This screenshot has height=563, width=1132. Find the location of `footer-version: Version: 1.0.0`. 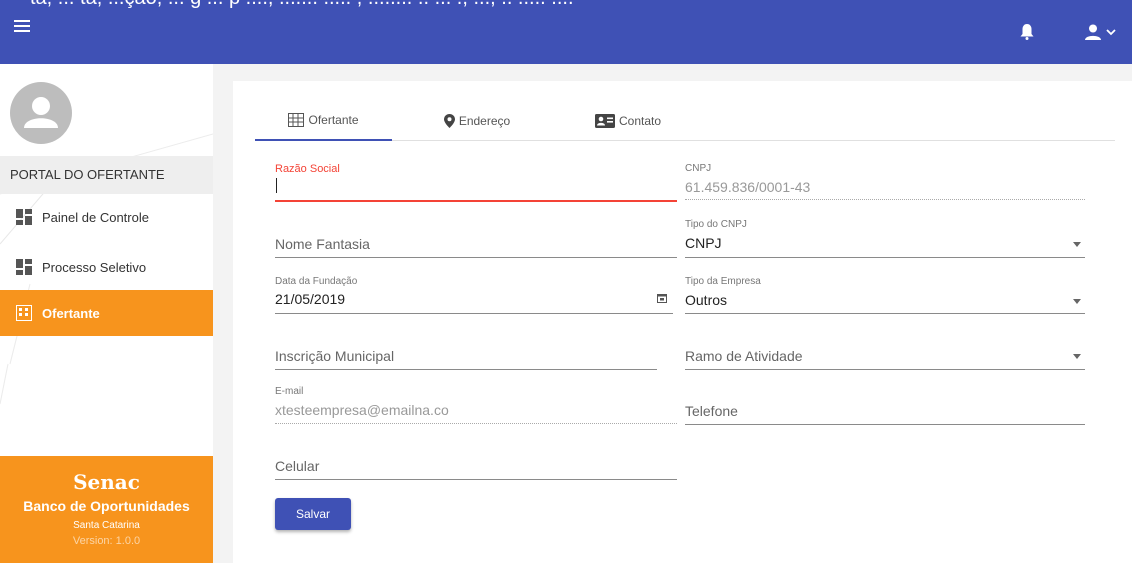

footer-version: Version: 1.0.0 is located at coordinates (106, 541).